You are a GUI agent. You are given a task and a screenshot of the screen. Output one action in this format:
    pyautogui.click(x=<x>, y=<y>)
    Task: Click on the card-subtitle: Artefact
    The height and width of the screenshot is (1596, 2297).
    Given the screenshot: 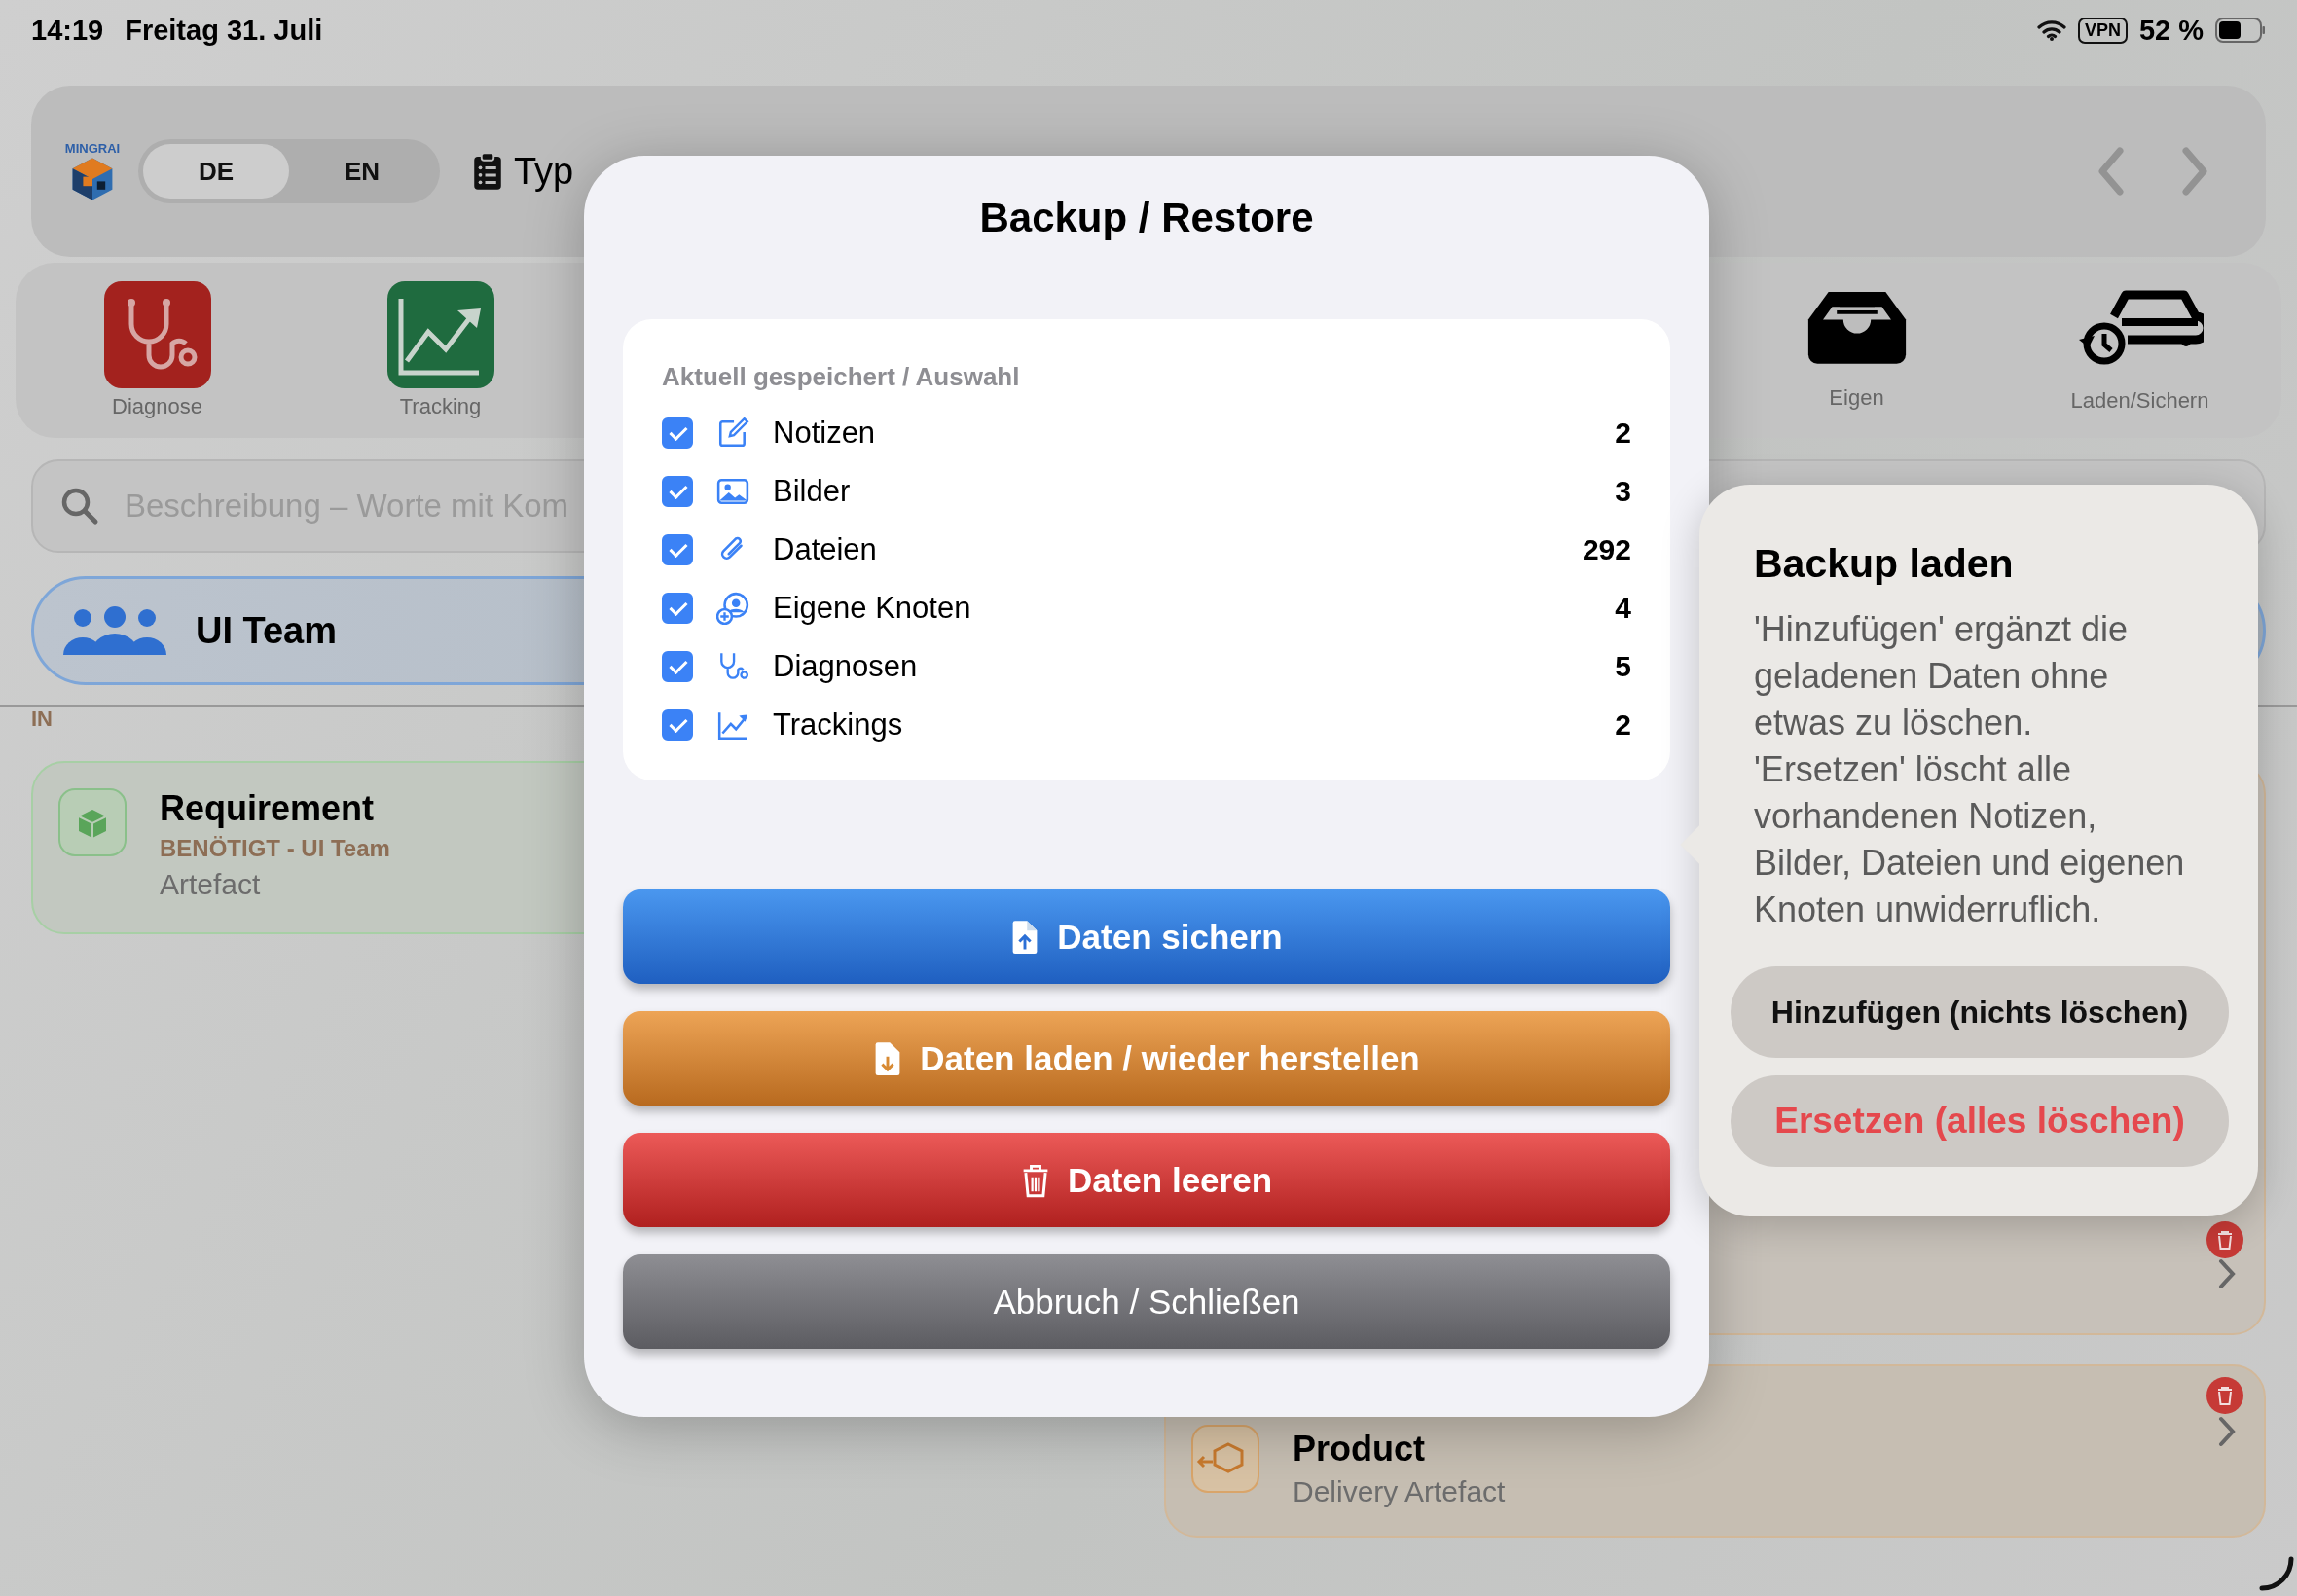 What is the action you would take?
    pyautogui.click(x=211, y=885)
    